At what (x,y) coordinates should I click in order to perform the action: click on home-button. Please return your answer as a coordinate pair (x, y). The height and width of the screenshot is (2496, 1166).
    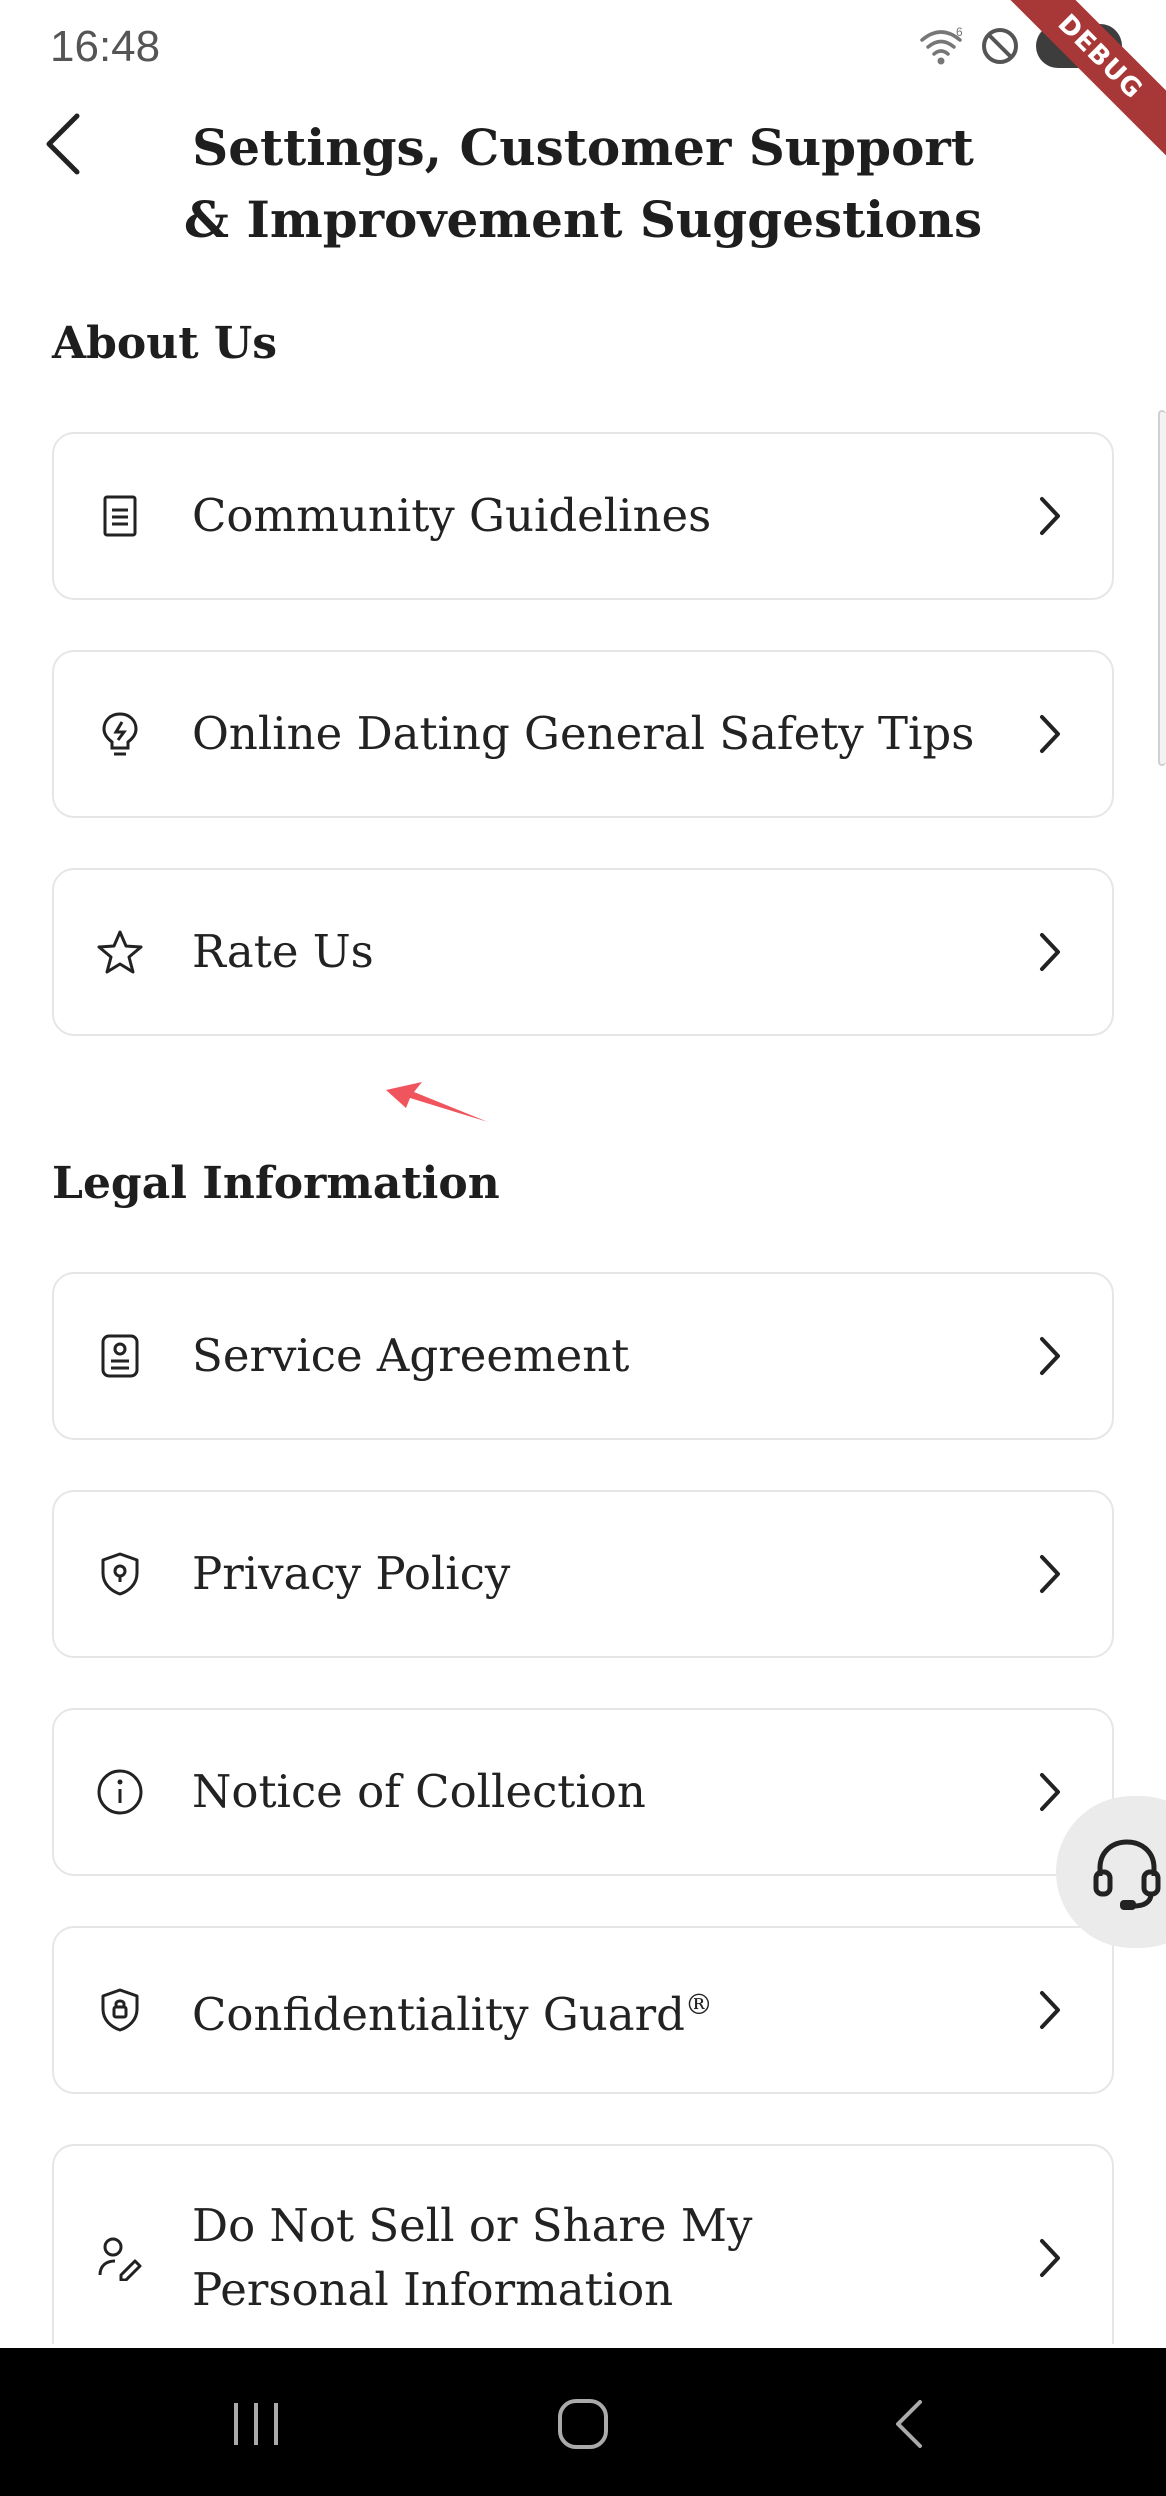
    Looking at the image, I should click on (583, 2424).